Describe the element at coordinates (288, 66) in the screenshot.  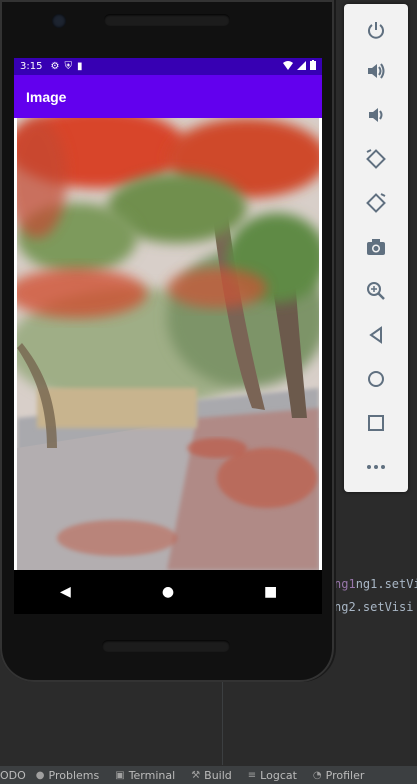
I see `wifi-icon` at that location.